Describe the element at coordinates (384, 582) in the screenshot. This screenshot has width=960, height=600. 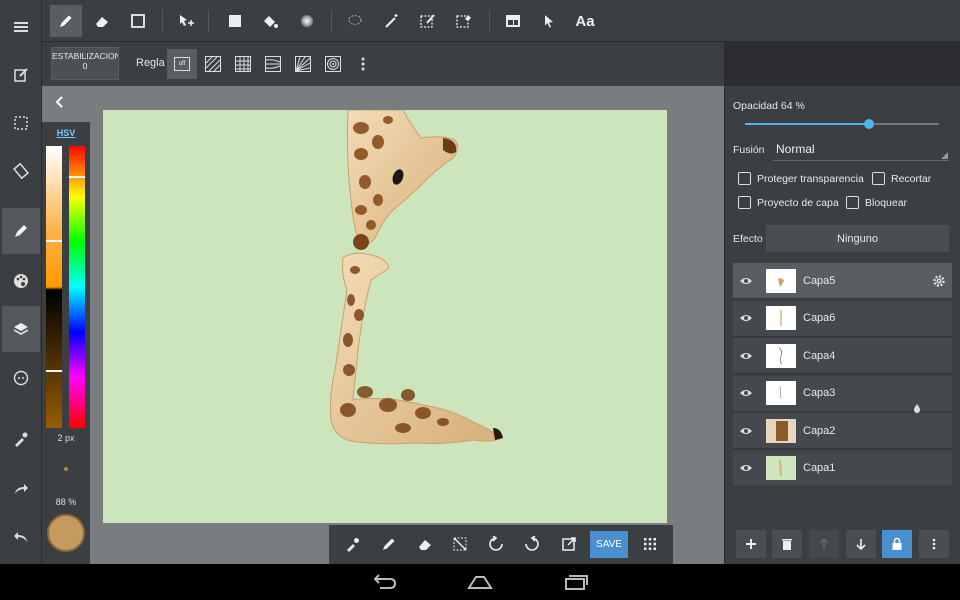
I see `back-icon` at that location.